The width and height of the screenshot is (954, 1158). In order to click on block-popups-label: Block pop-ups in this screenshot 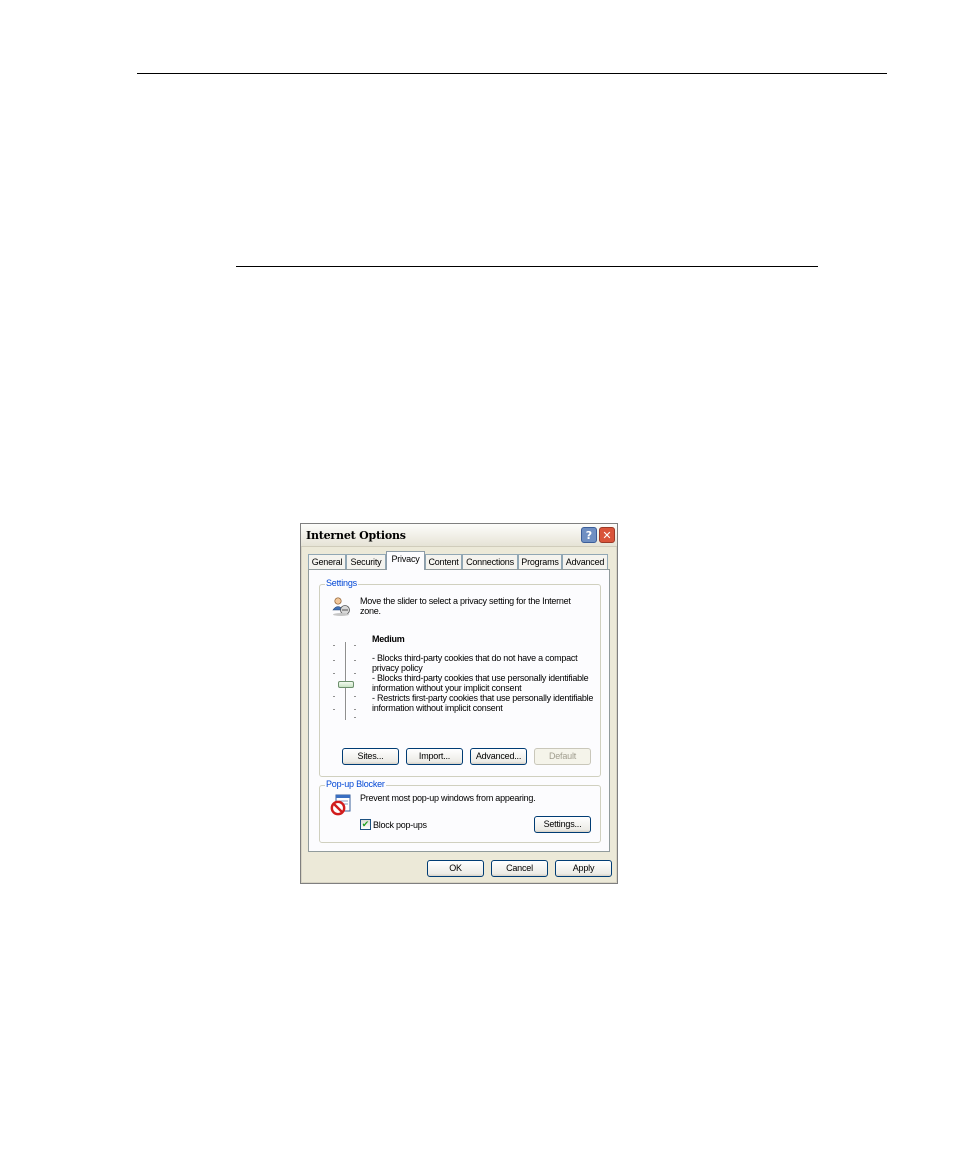, I will do `click(400, 825)`.